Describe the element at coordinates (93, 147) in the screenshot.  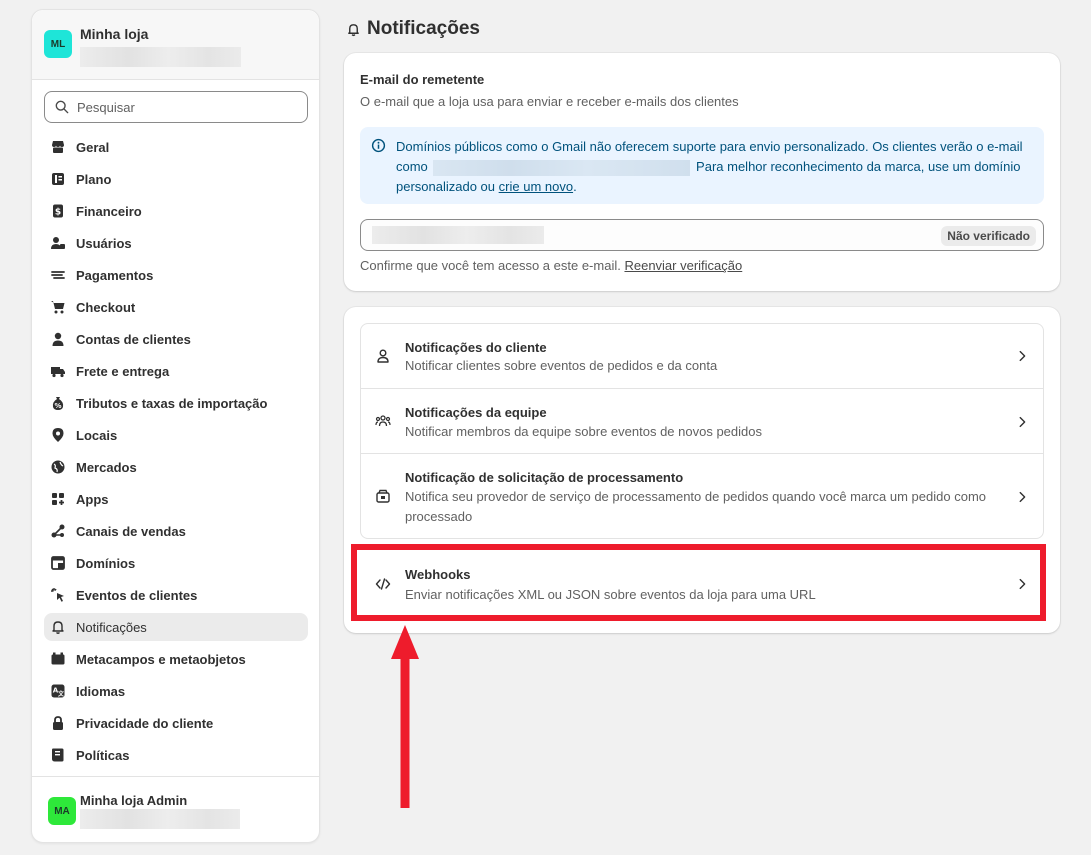
I see `nav-label: Geral` at that location.